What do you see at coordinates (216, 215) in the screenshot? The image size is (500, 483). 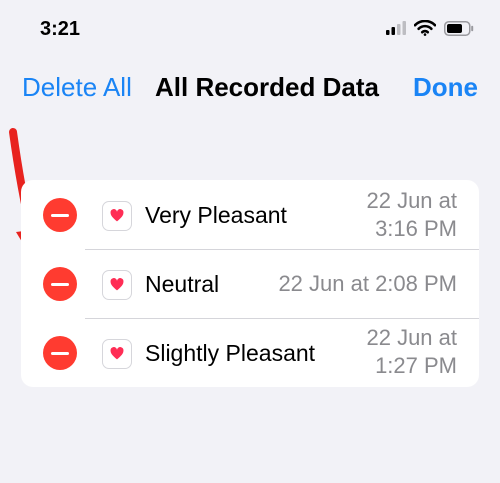 I see `record-label: Very Pleasant` at bounding box center [216, 215].